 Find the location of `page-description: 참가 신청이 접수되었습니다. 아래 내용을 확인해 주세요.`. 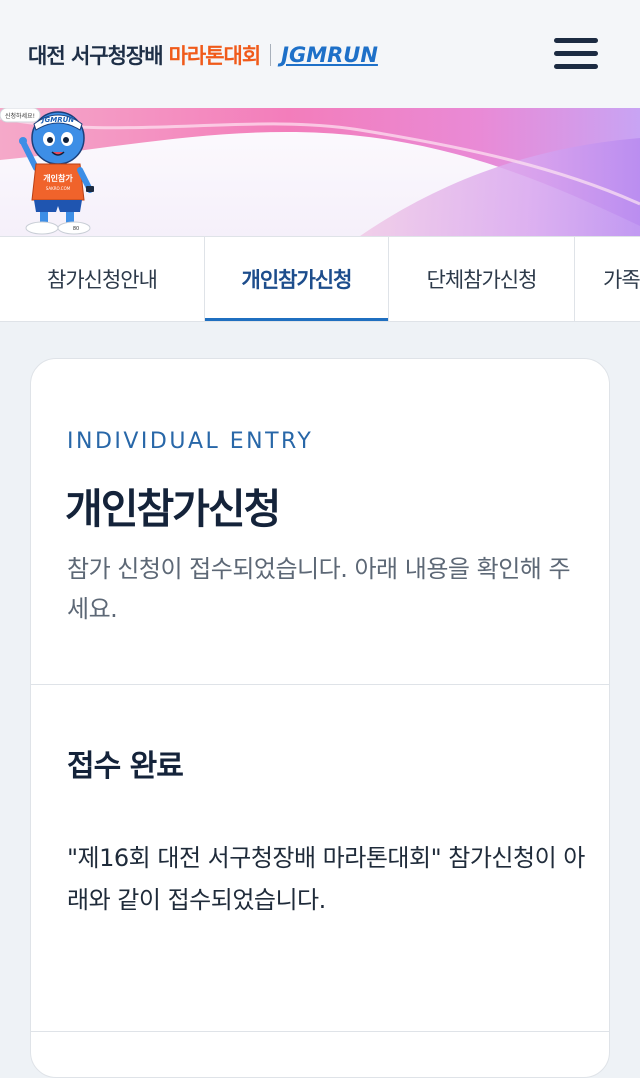

page-description: 참가 신청이 접수되었습니다. 아래 내용을 확인해 주세요. is located at coordinates (319, 589).